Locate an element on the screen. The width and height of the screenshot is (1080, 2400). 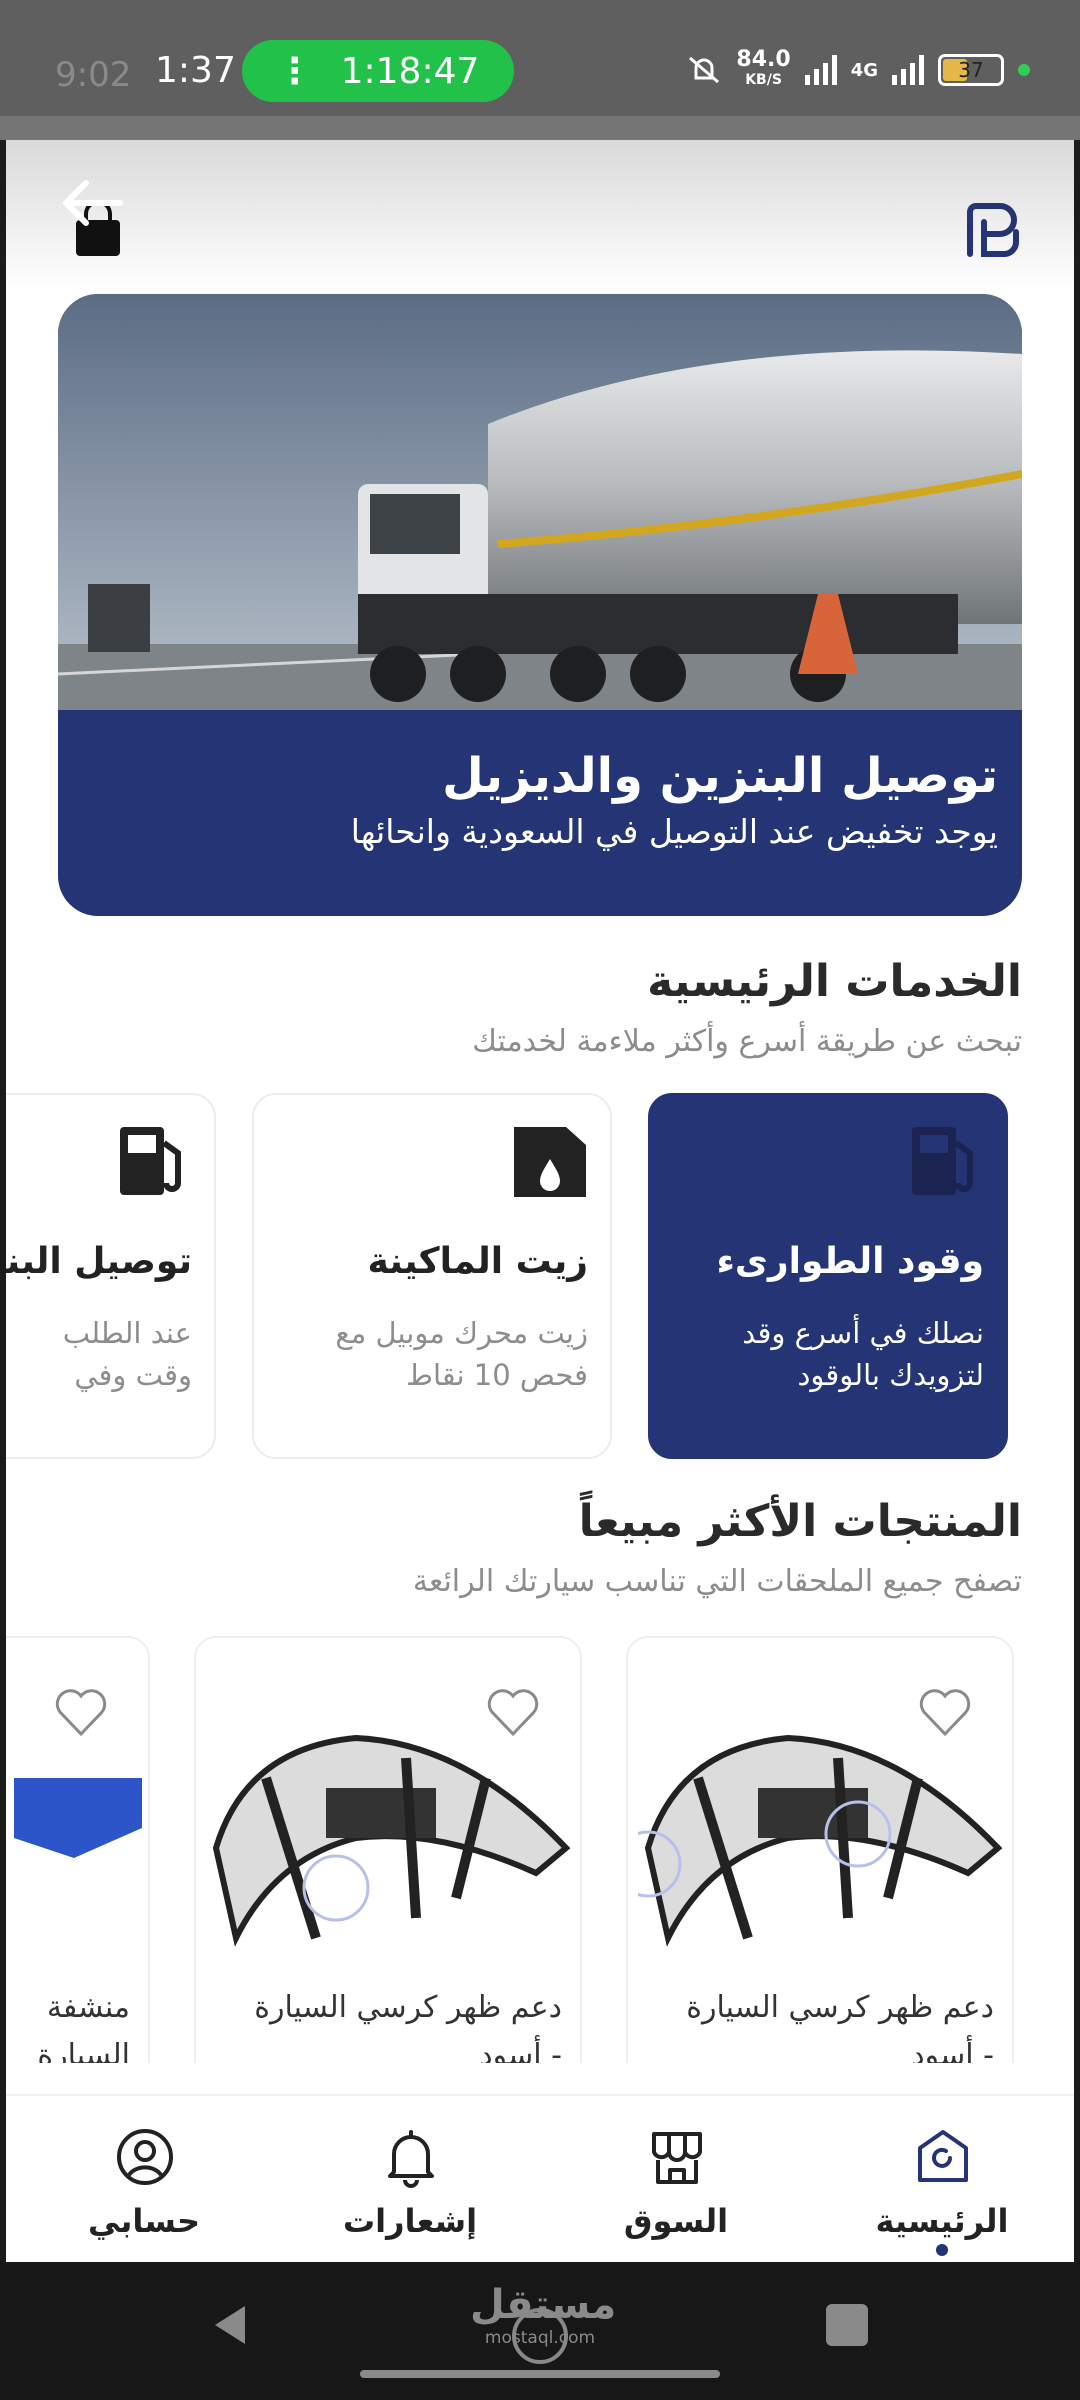
service-description: نصلك في أسرع وقد لتزويدك بالوقود is located at coordinates (863, 1354).